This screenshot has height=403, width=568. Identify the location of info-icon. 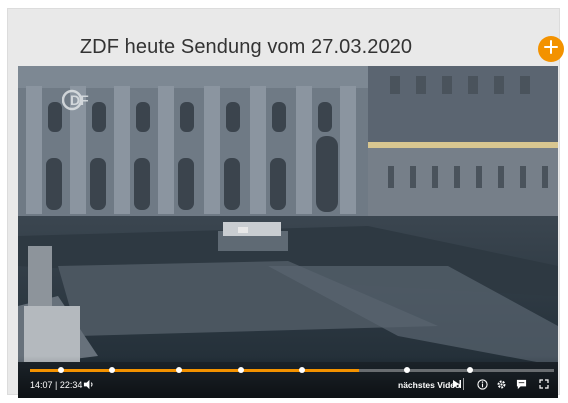
(482, 384).